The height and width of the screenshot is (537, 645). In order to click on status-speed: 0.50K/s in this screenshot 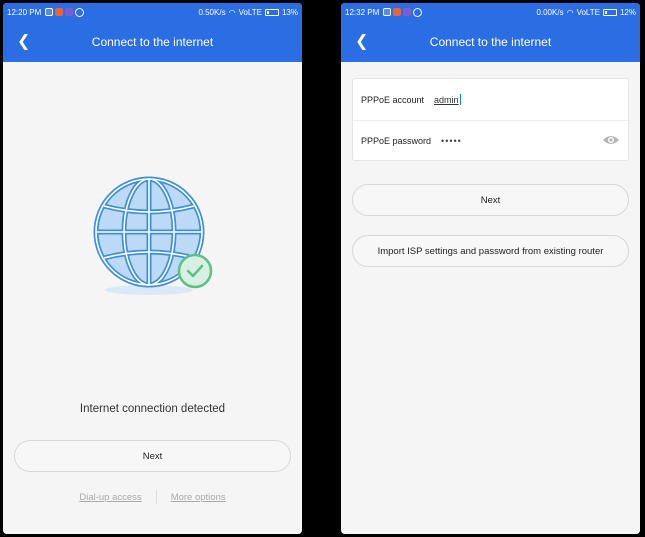, I will do `click(212, 12)`.